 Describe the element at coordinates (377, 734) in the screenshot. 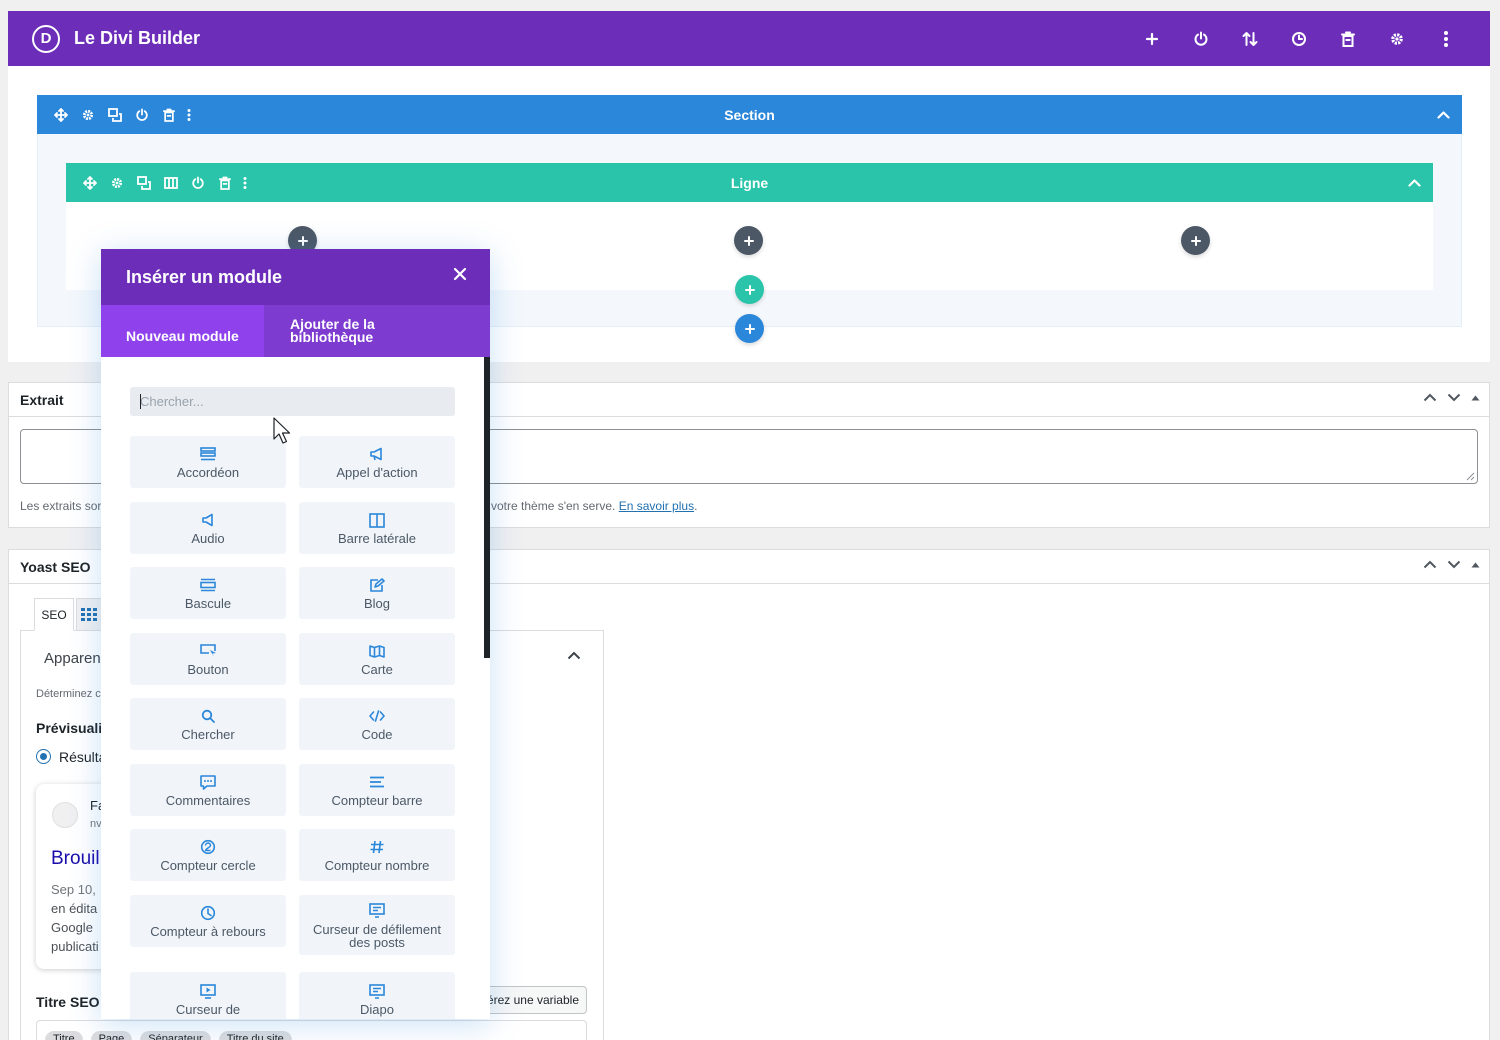

I see `module-label: Code` at that location.